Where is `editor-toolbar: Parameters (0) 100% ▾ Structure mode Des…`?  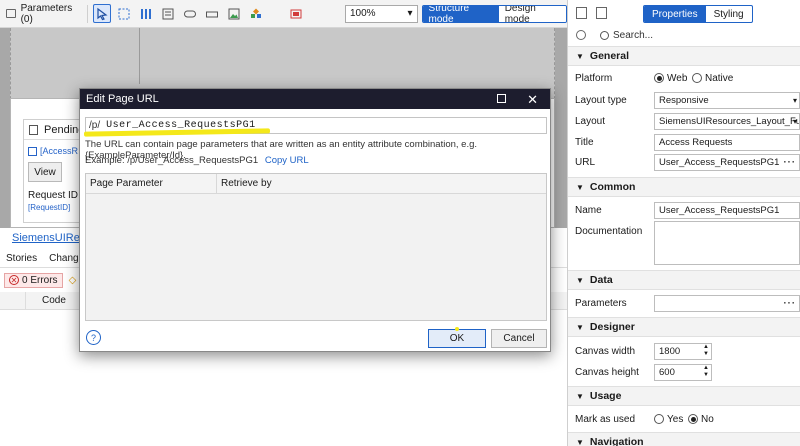 editor-toolbar: Parameters (0) 100% ▾ Structure mode Des… is located at coordinates (283, 14).